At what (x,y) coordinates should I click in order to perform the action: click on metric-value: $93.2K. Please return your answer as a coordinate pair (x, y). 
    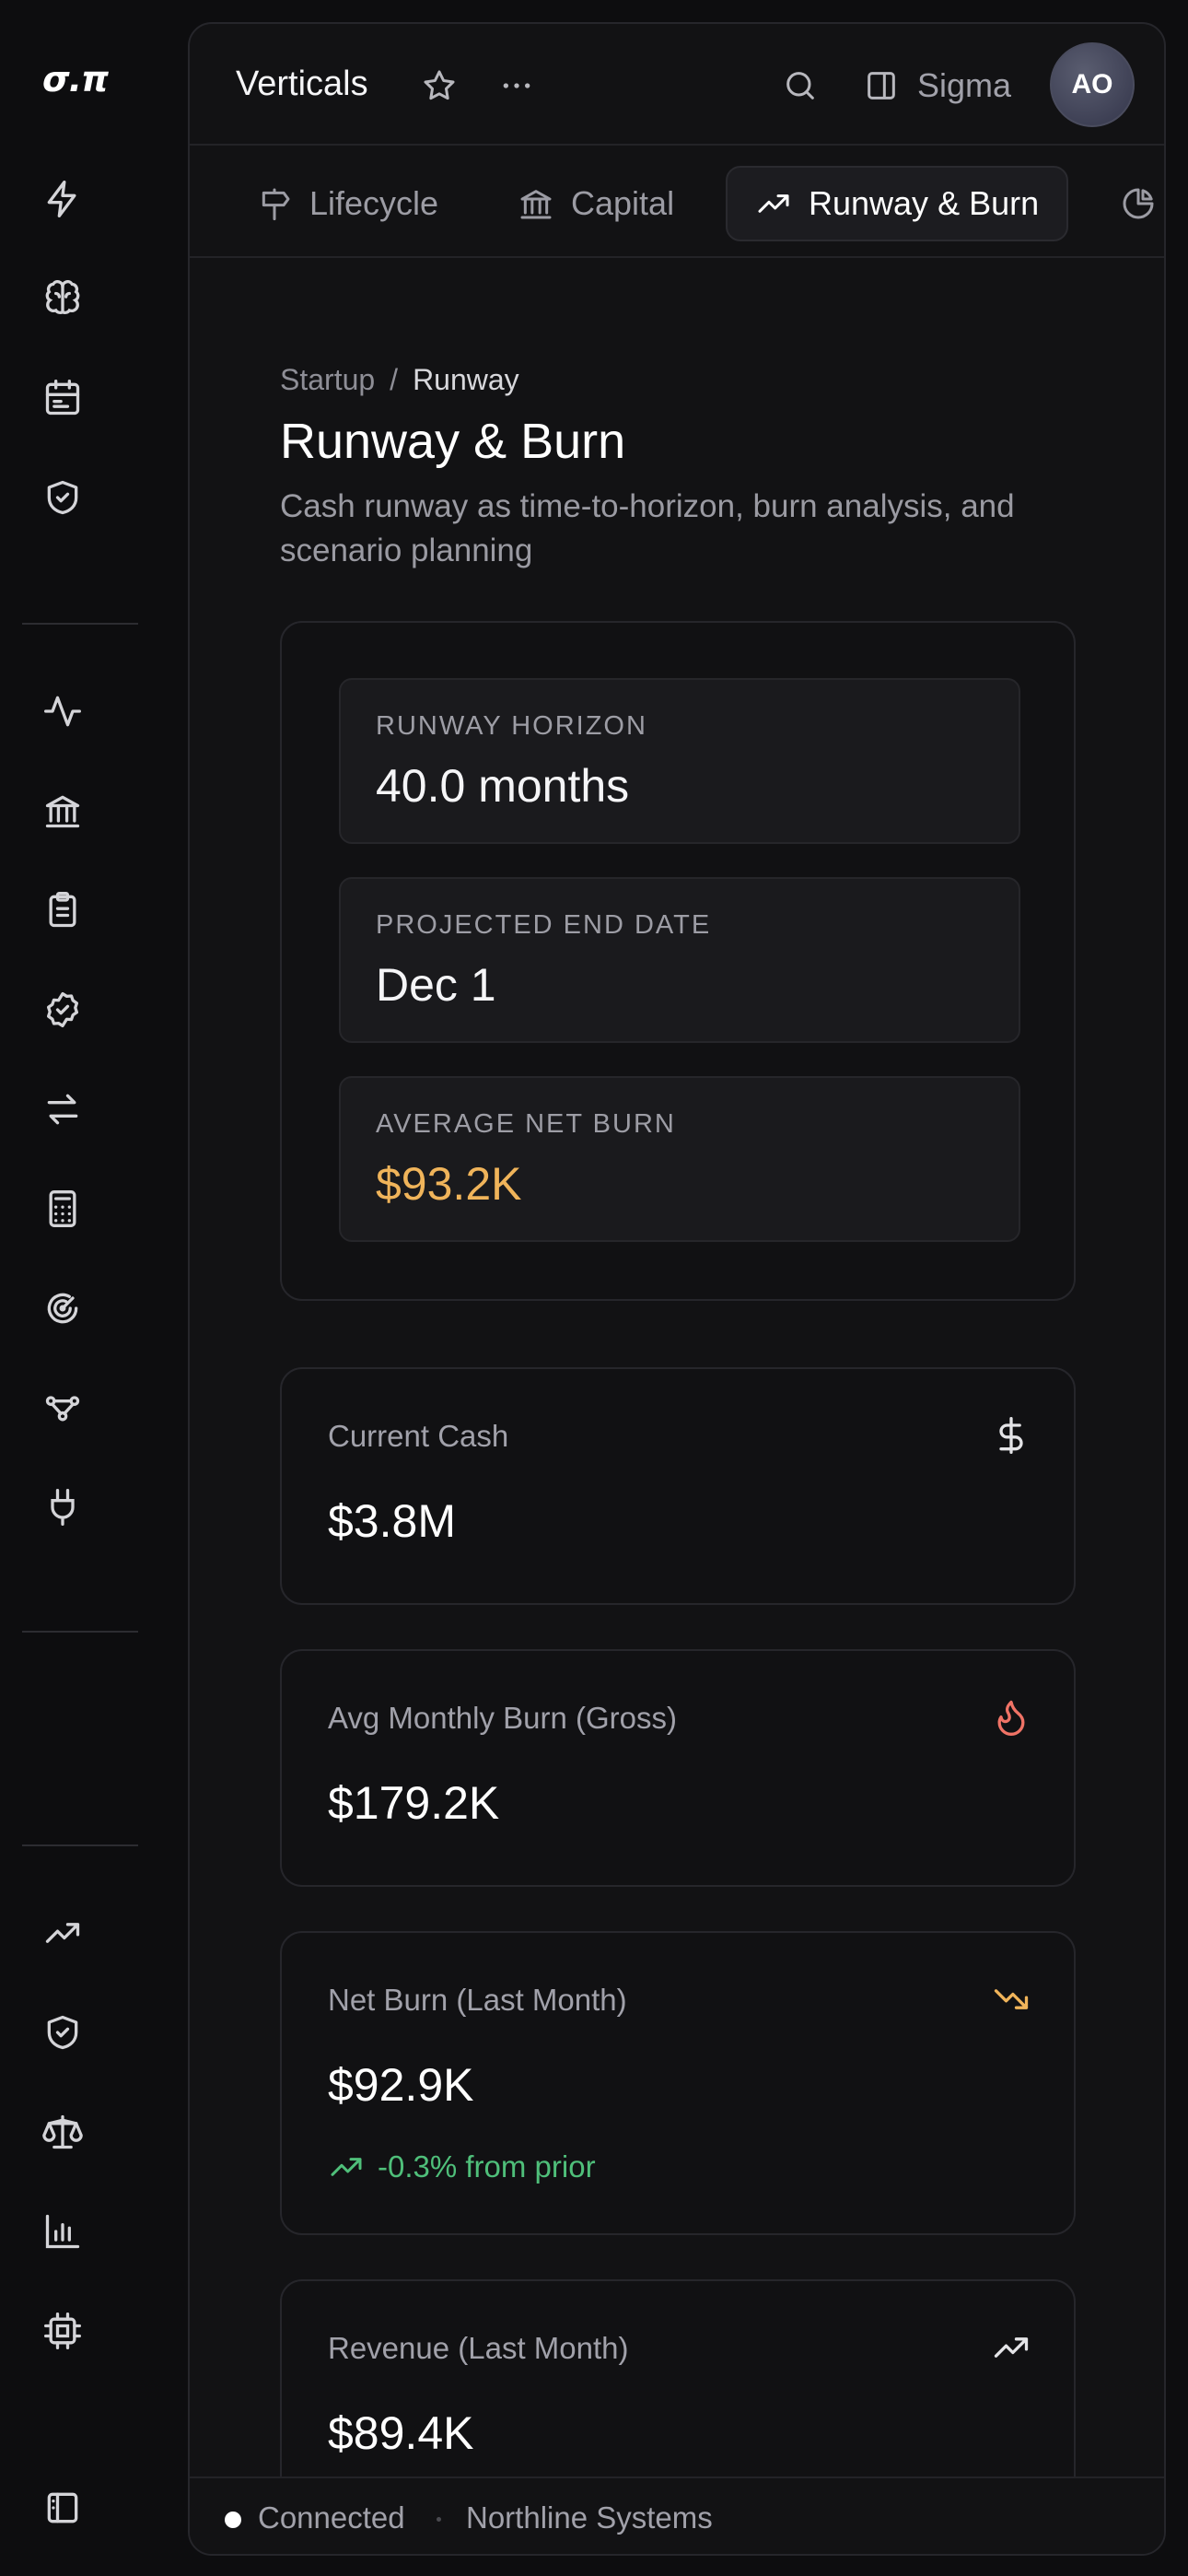
    Looking at the image, I should click on (449, 1184).